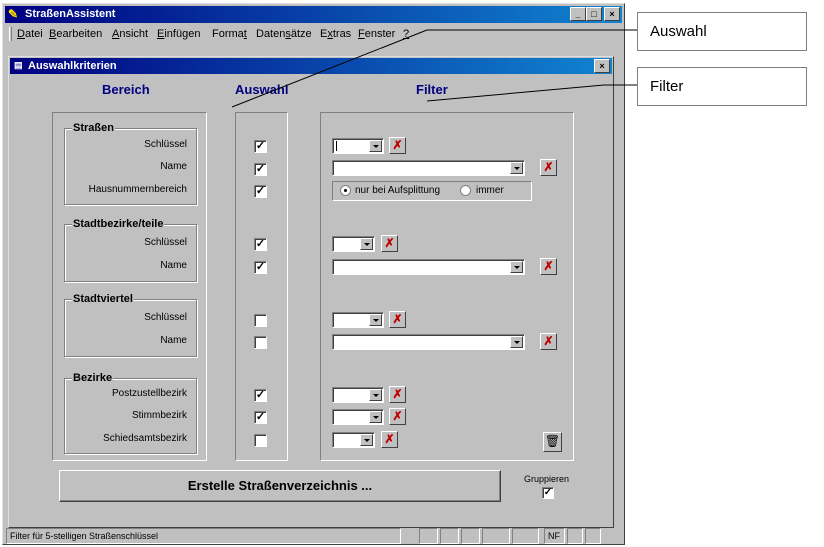 The width and height of the screenshot is (824, 547). What do you see at coordinates (93, 128) in the screenshot?
I see `group-strassen-label: Straßen` at bounding box center [93, 128].